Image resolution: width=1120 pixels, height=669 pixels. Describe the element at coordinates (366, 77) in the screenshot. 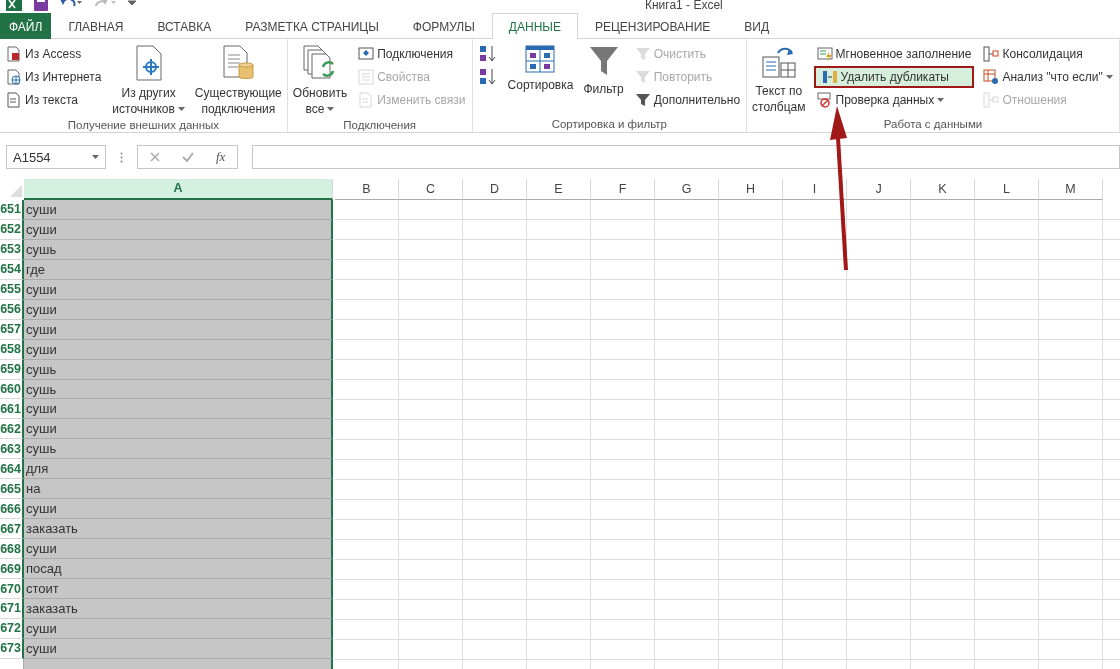

I see `properties-icon` at that location.